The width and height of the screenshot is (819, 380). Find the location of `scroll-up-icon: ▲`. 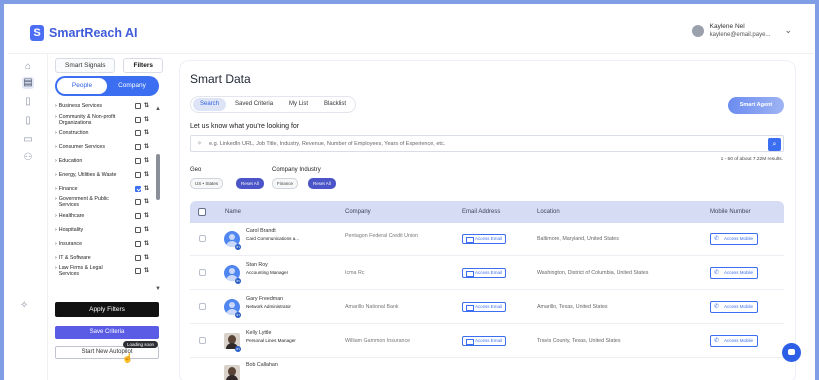

scroll-up-icon: ▲ is located at coordinates (158, 109).